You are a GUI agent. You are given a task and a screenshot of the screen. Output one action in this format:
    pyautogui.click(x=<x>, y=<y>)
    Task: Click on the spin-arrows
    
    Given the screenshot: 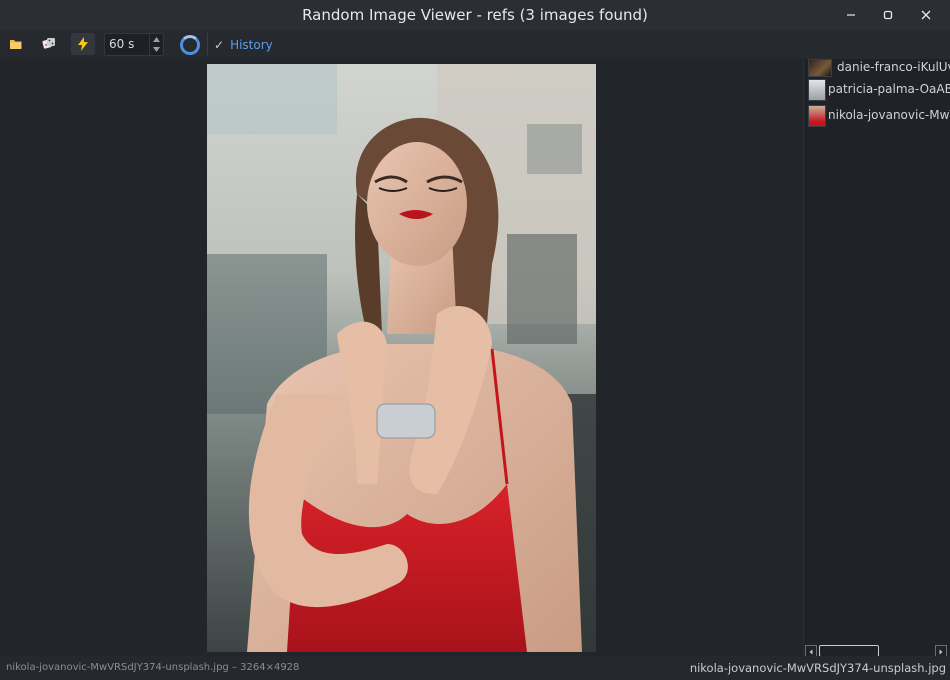 What is the action you would take?
    pyautogui.click(x=156, y=44)
    